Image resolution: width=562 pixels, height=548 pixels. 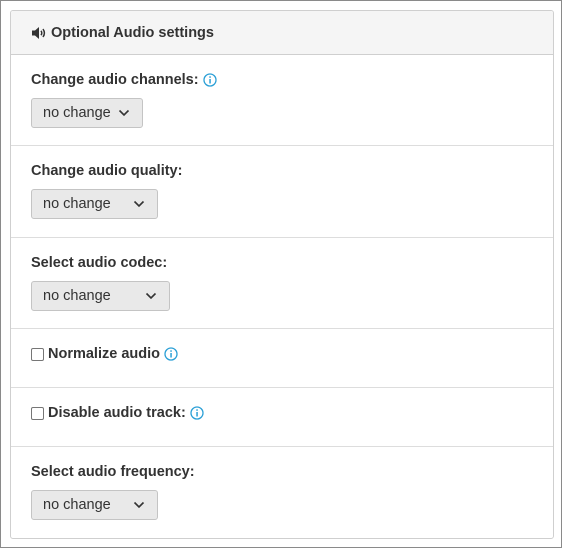 I want to click on audio-frequency-select-value: no change, so click(x=77, y=505).